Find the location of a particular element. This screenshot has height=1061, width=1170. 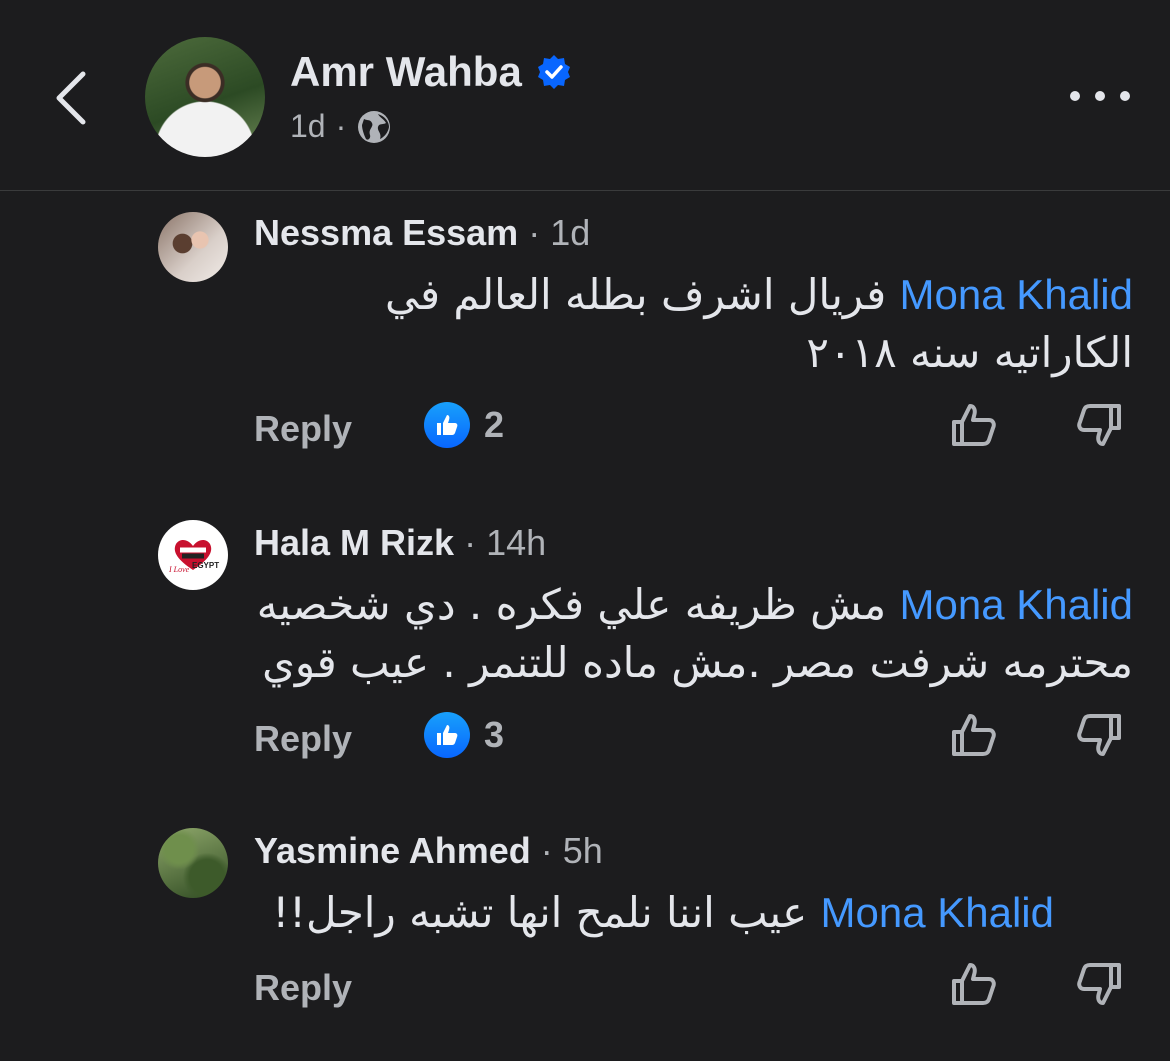

svg-text: EGYPT is located at coordinates (205, 565).